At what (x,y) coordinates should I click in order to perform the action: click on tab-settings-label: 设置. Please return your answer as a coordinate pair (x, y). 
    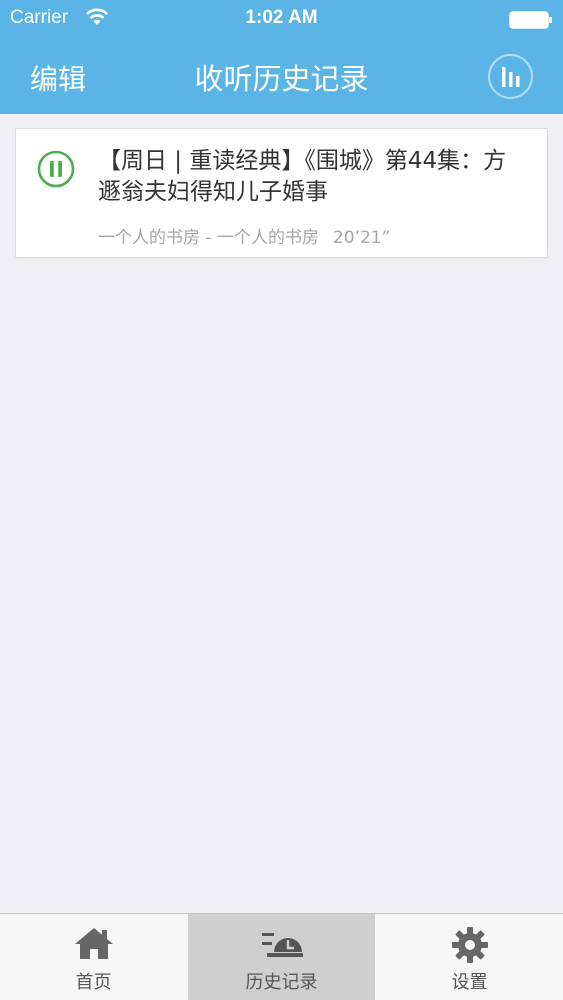
    Looking at the image, I should click on (469, 982).